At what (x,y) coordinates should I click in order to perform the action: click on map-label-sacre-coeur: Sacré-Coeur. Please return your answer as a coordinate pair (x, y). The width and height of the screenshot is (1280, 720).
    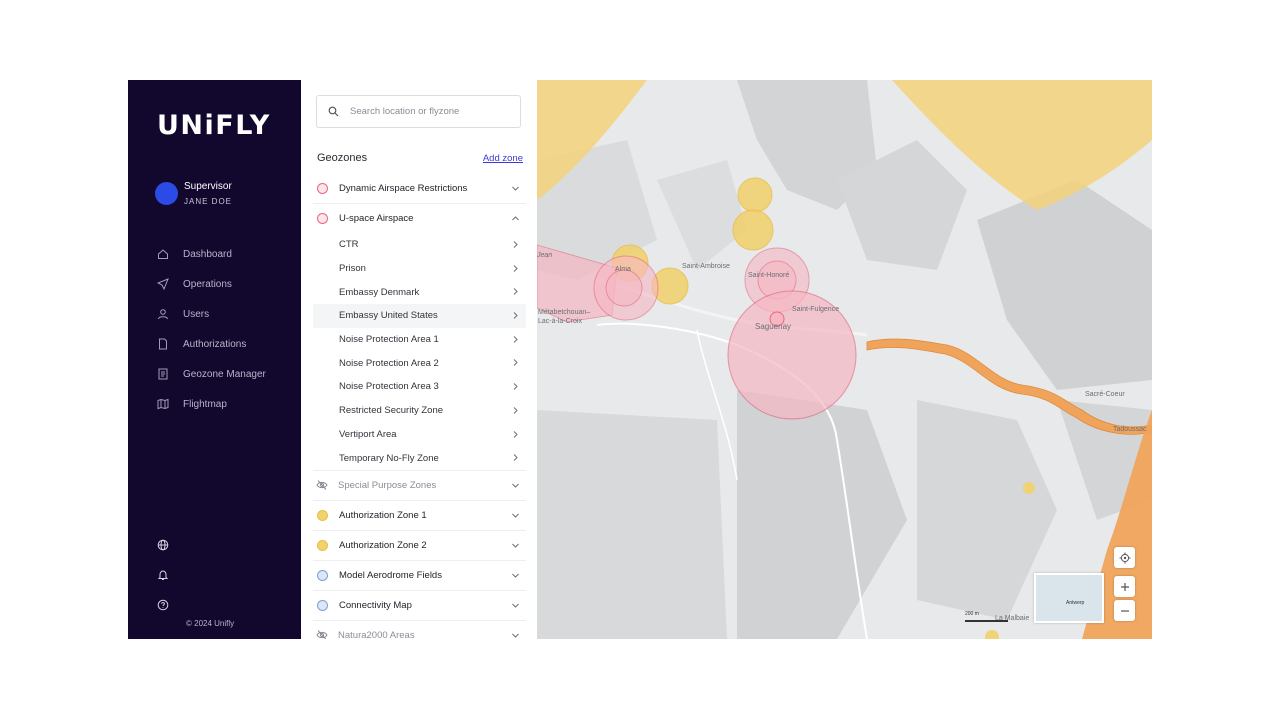
    Looking at the image, I should click on (1105, 394).